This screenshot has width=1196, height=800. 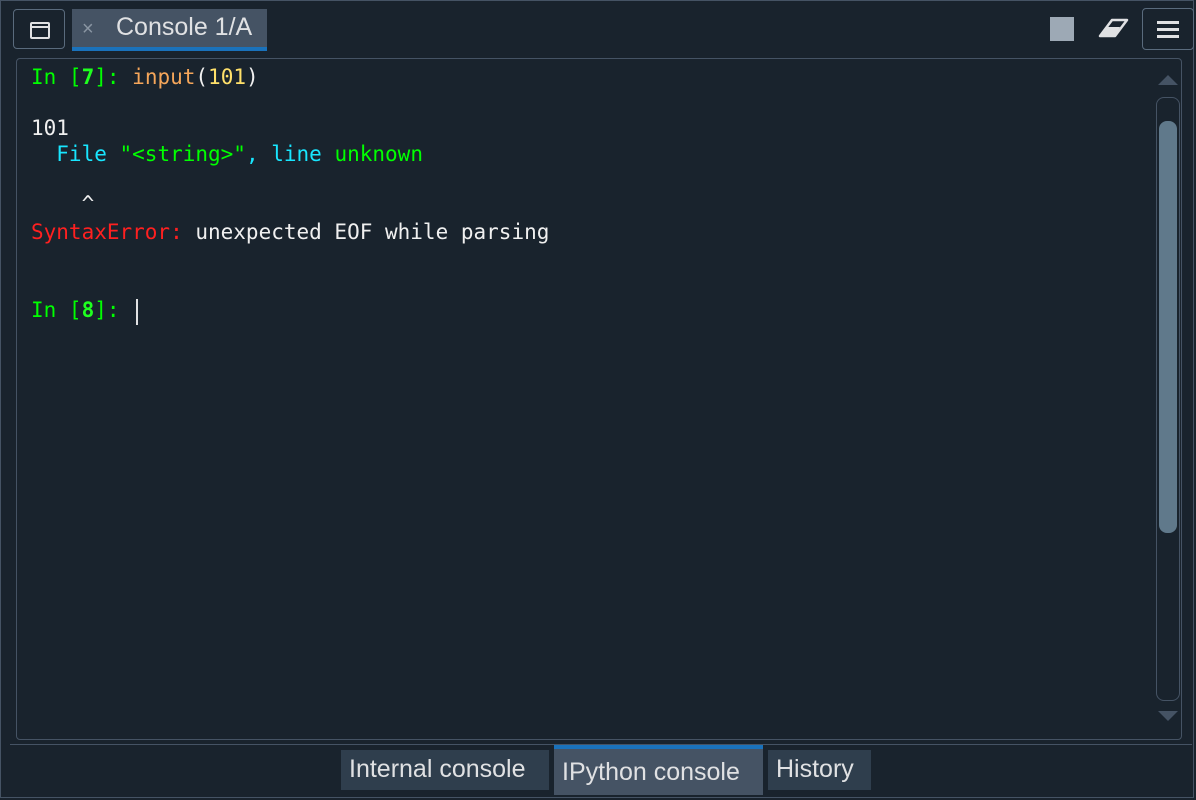 I want to click on tab-history: History, so click(x=819, y=770).